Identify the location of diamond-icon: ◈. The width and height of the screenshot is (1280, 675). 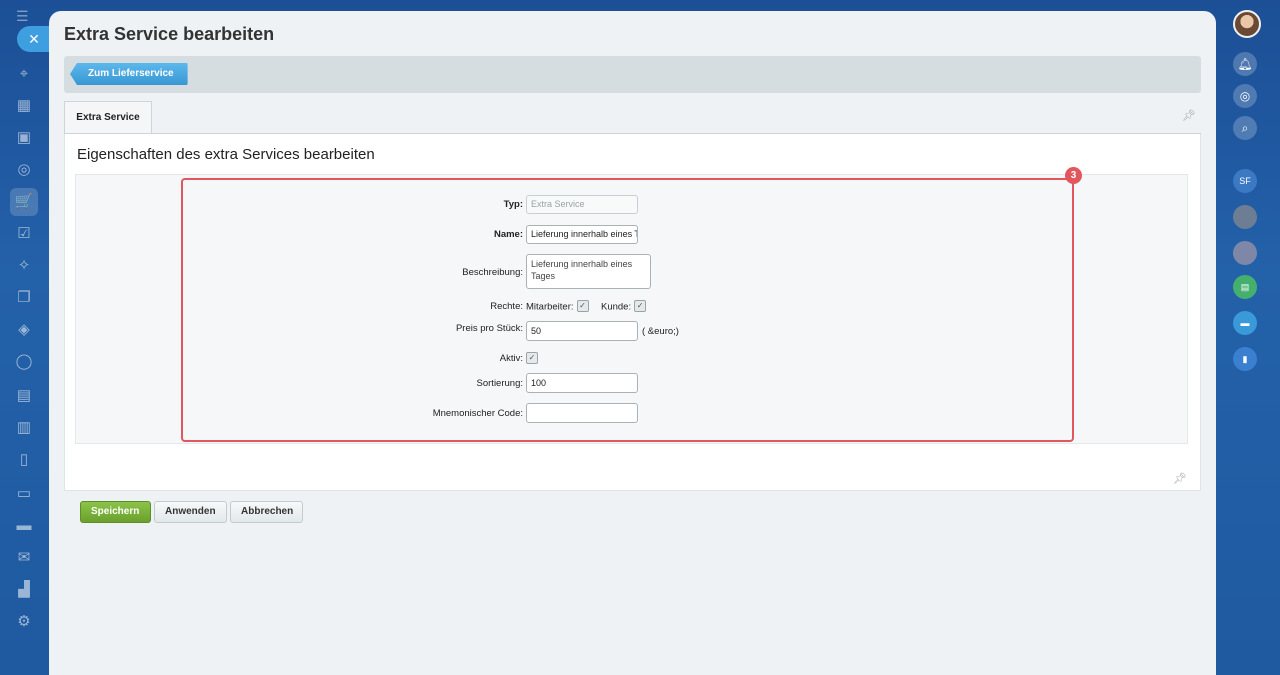
(24, 330).